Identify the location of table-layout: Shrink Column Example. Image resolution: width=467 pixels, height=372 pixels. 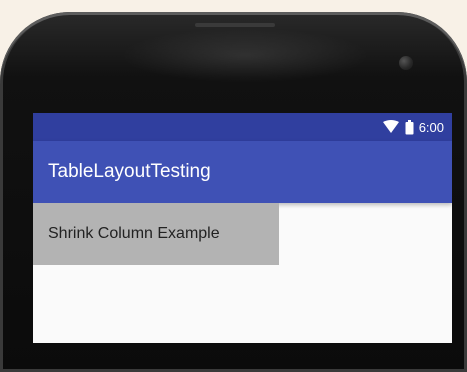
(242, 234).